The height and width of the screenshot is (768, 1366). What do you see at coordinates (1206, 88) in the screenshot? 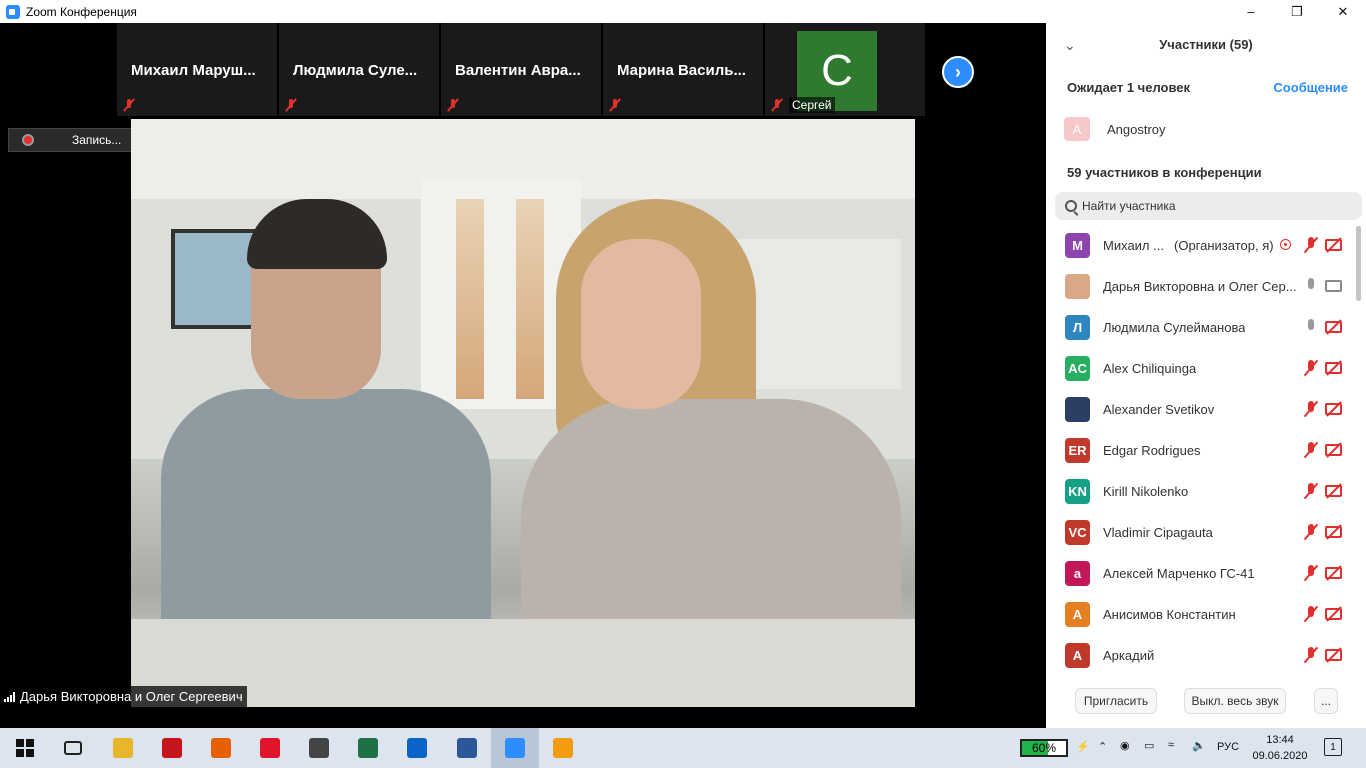
I see `waiting-room-header: Ожидает 1 человек Сообщение` at bounding box center [1206, 88].